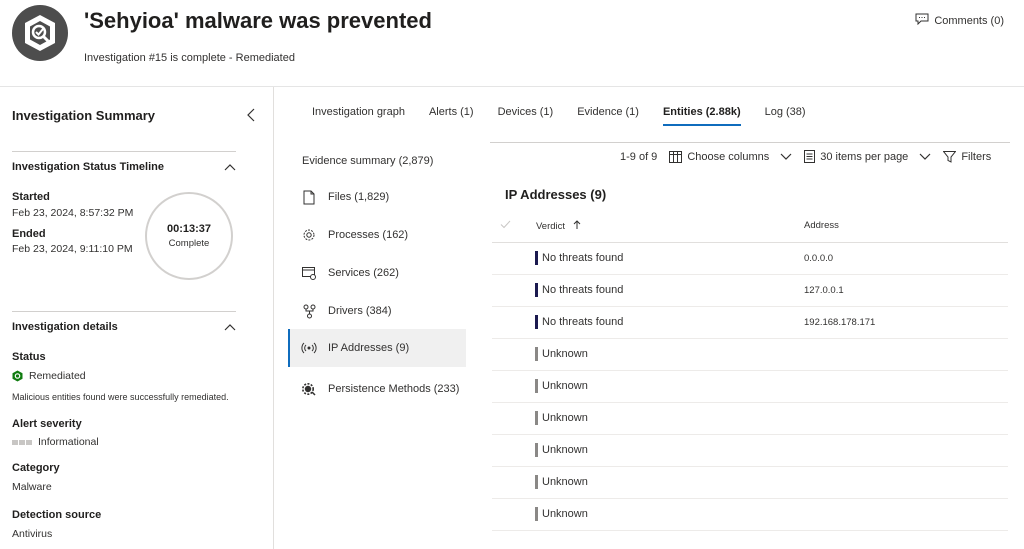 Image resolution: width=1024 pixels, height=549 pixels. What do you see at coordinates (676, 156) in the screenshot?
I see `columns-icon` at bounding box center [676, 156].